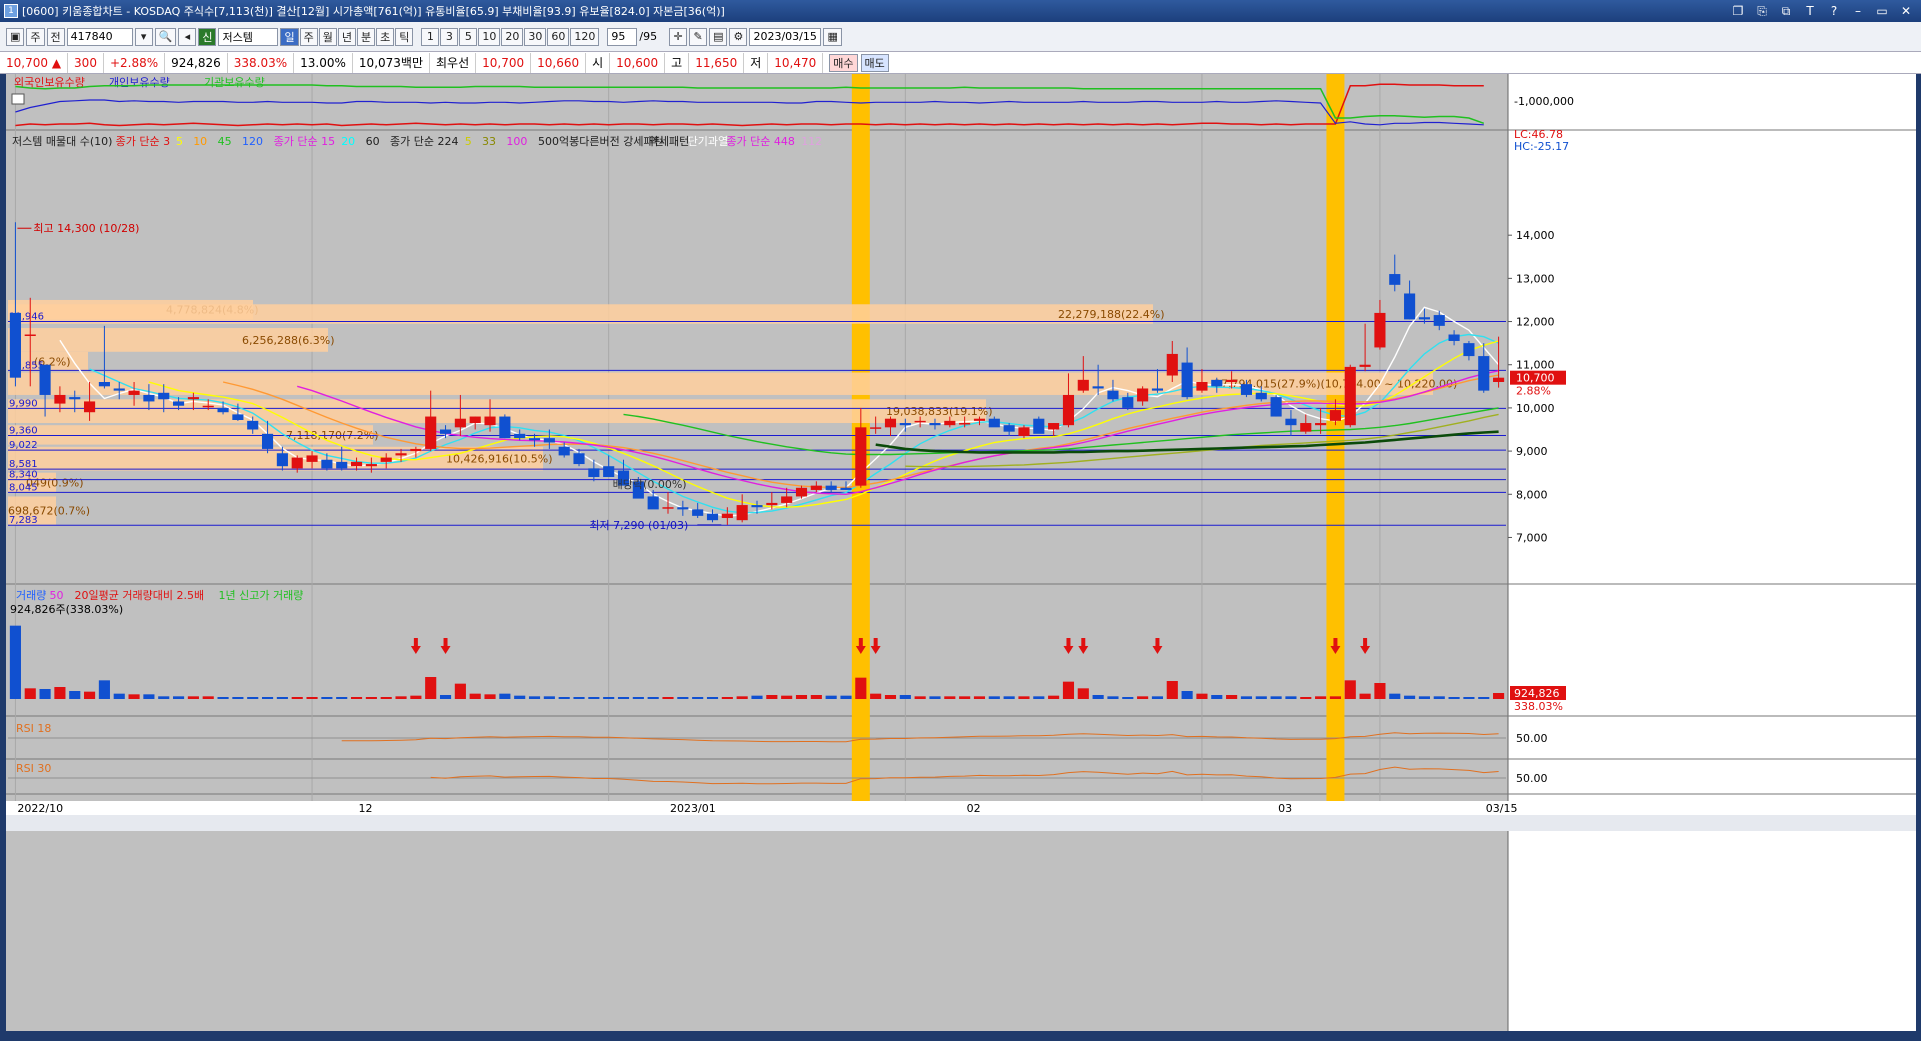 The image size is (1921, 1041). What do you see at coordinates (366, 36) in the screenshot?
I see `period-button: 분` at bounding box center [366, 36].